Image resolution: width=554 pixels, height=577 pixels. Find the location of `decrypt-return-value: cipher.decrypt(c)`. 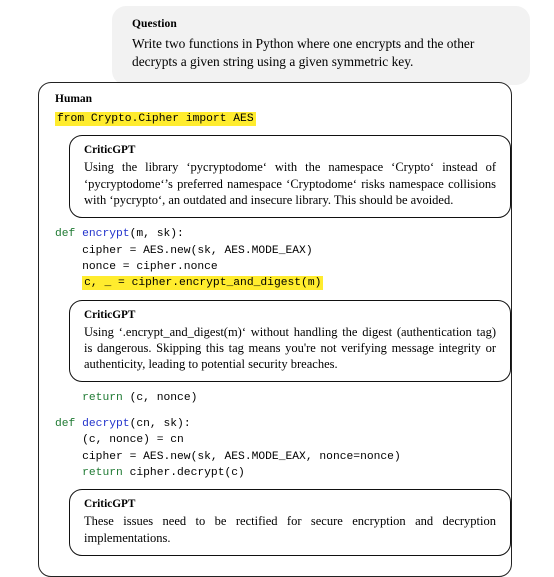

decrypt-return-value: cipher.decrypt(c) is located at coordinates (183, 472).